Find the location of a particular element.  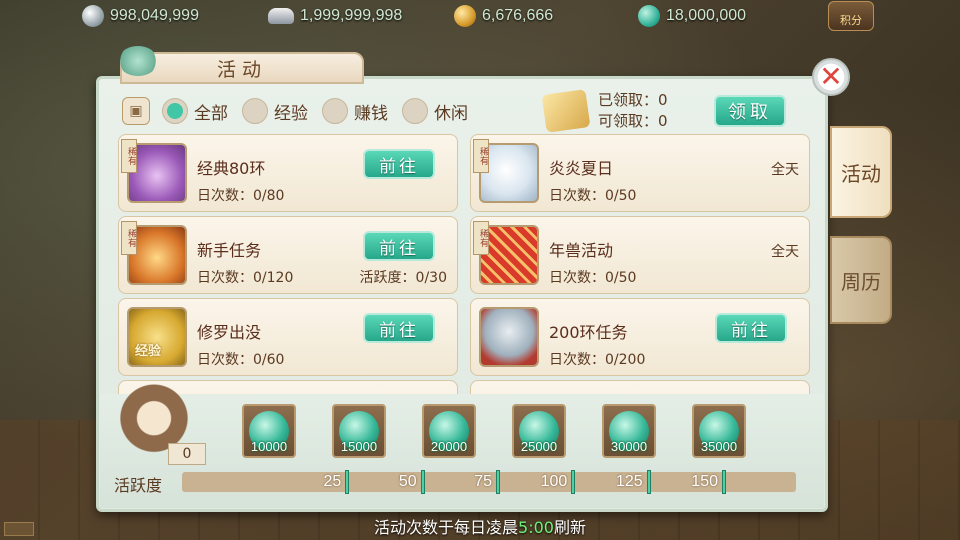

filter-label: 赚钱 is located at coordinates (371, 113).